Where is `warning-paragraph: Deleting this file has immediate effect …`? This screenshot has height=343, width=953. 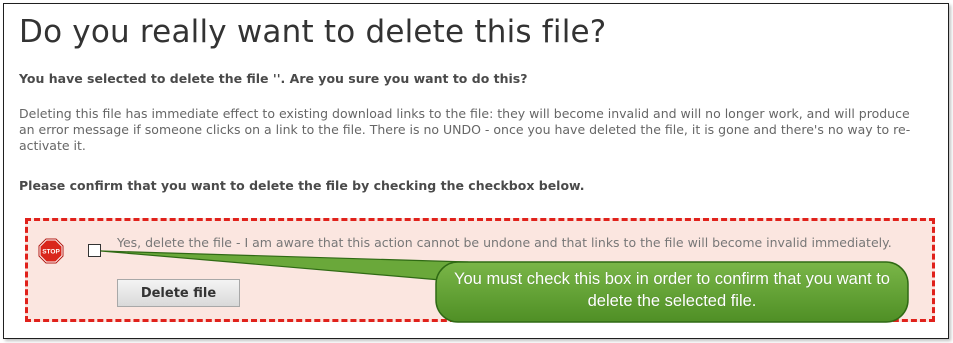
warning-paragraph: Deleting this file has immediate effect … is located at coordinates (465, 129).